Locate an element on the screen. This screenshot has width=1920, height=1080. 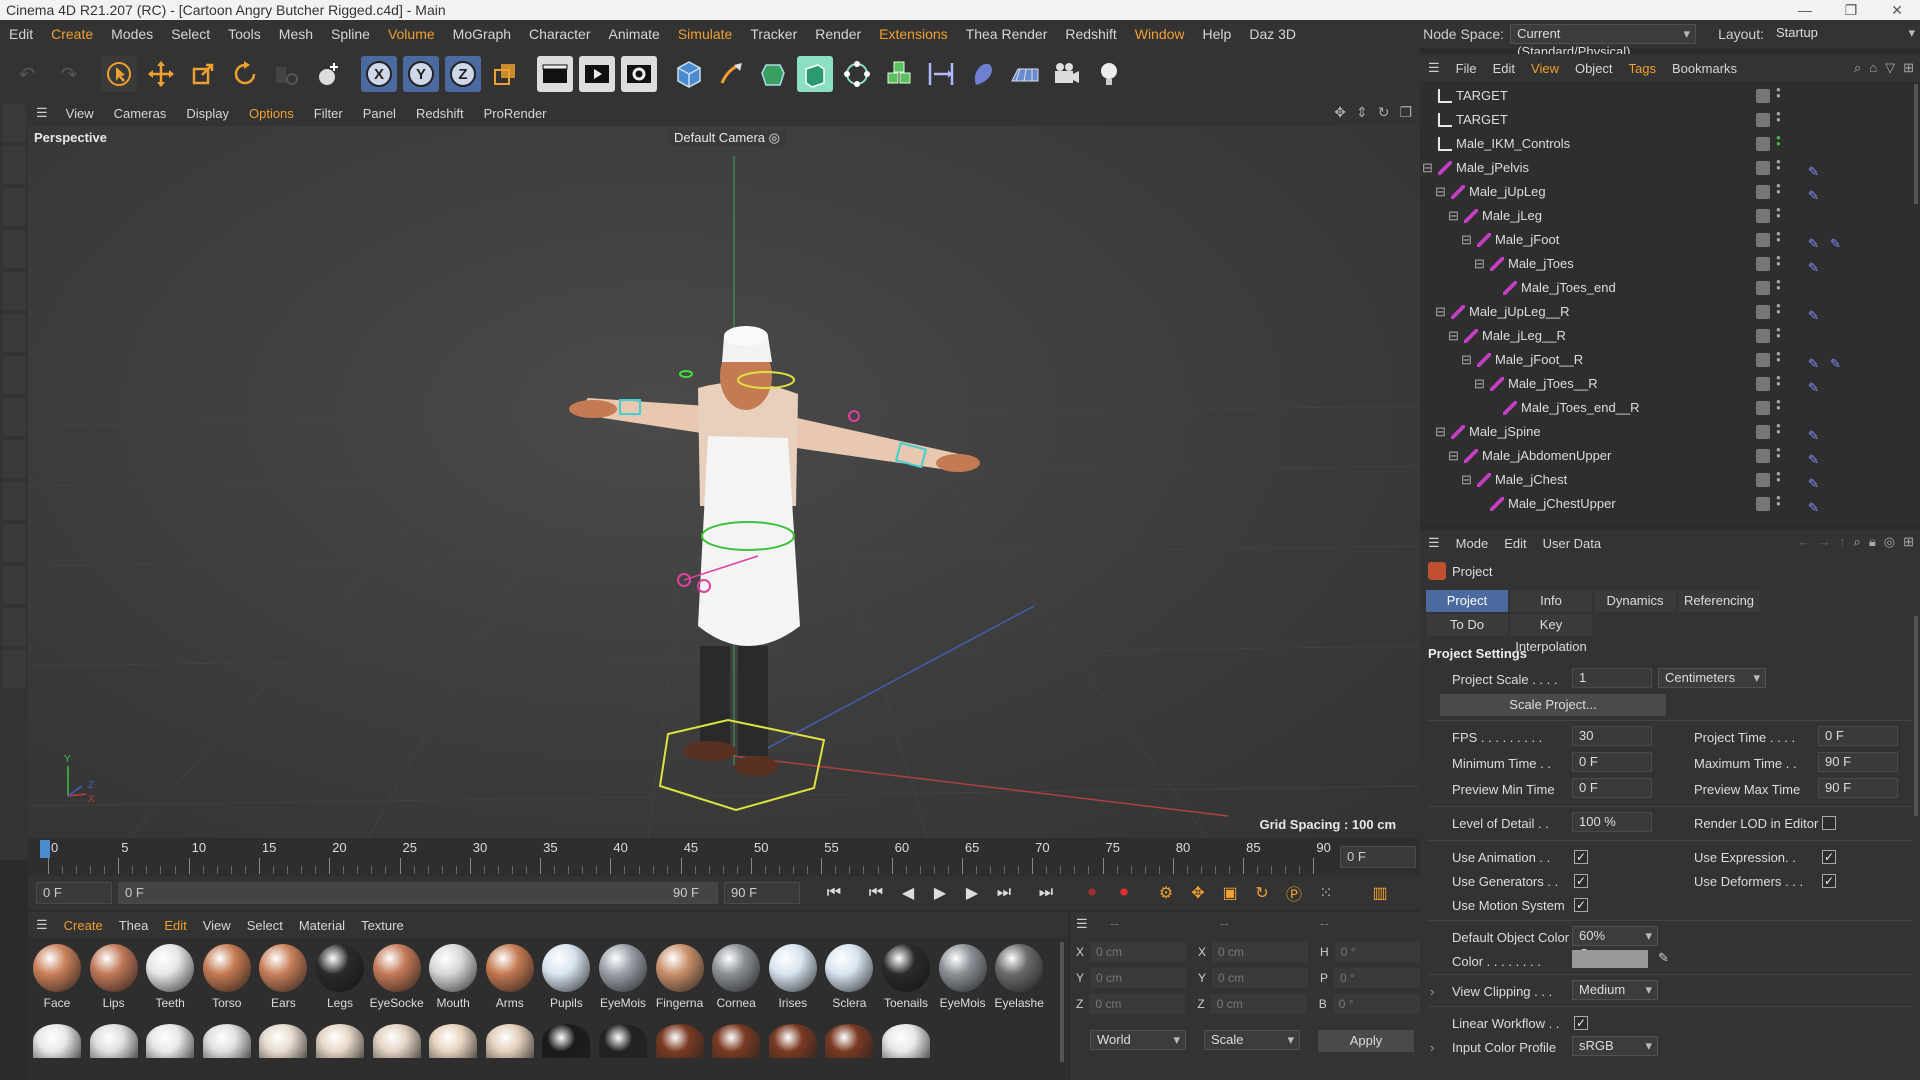
linear-workflow-checkbox: ✓ is located at coordinates (1581, 1023).